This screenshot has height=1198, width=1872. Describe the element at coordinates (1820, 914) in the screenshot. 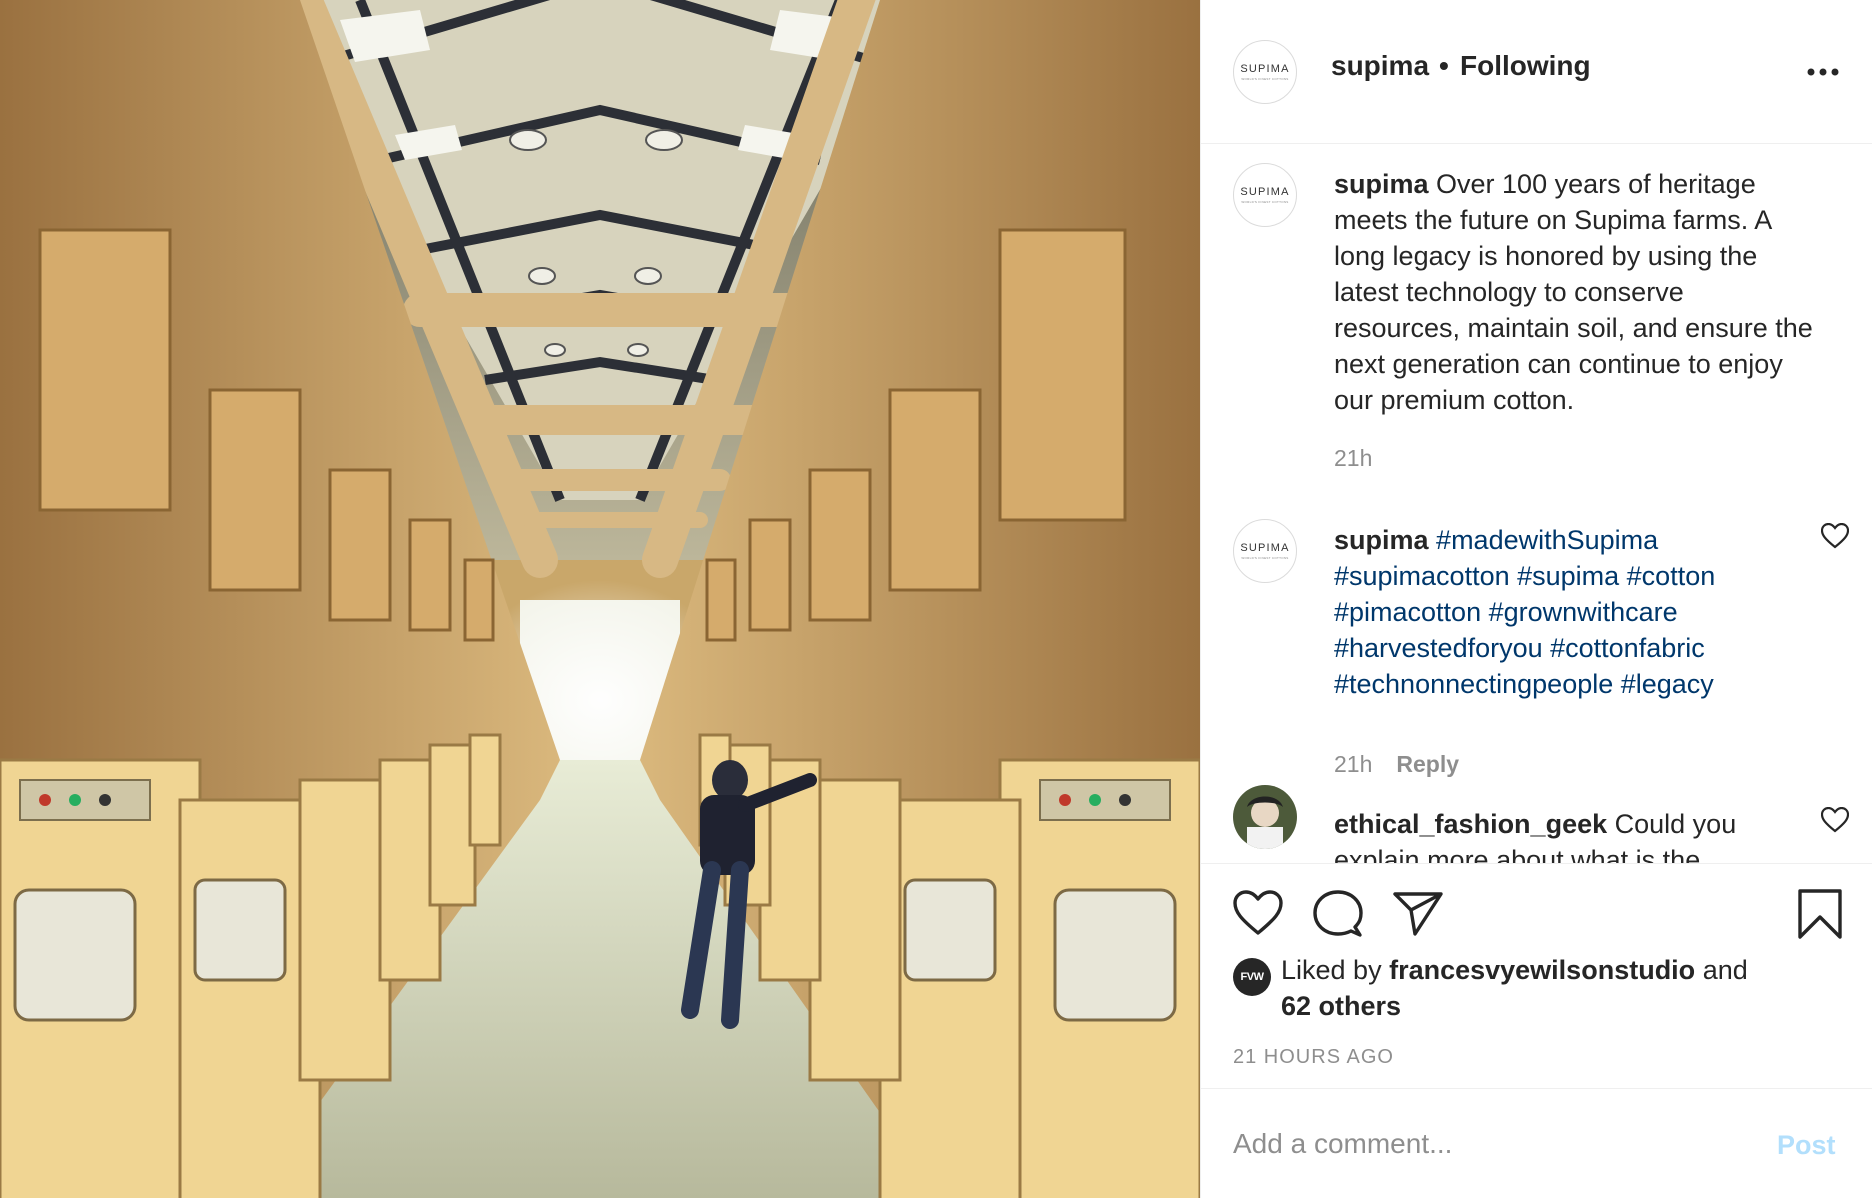

I see `save-bookmark-icon` at that location.